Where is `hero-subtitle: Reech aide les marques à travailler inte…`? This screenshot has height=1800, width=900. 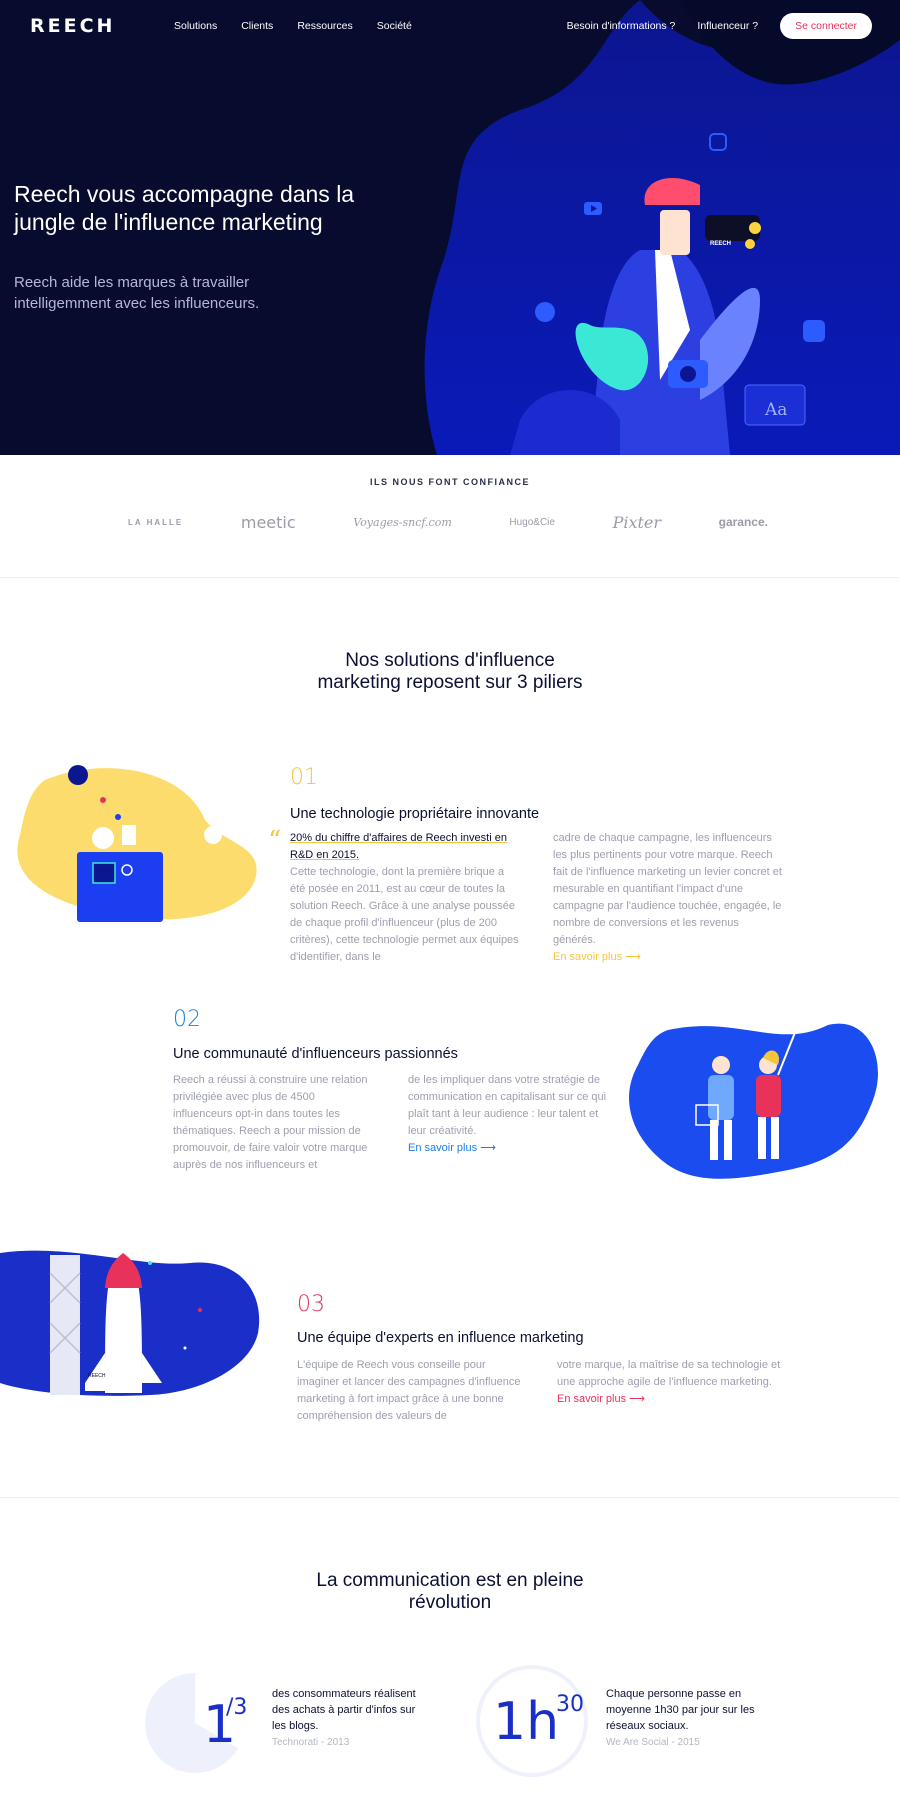
hero-subtitle: Reech aide les marques à travailler inte… is located at coordinates (137, 293).